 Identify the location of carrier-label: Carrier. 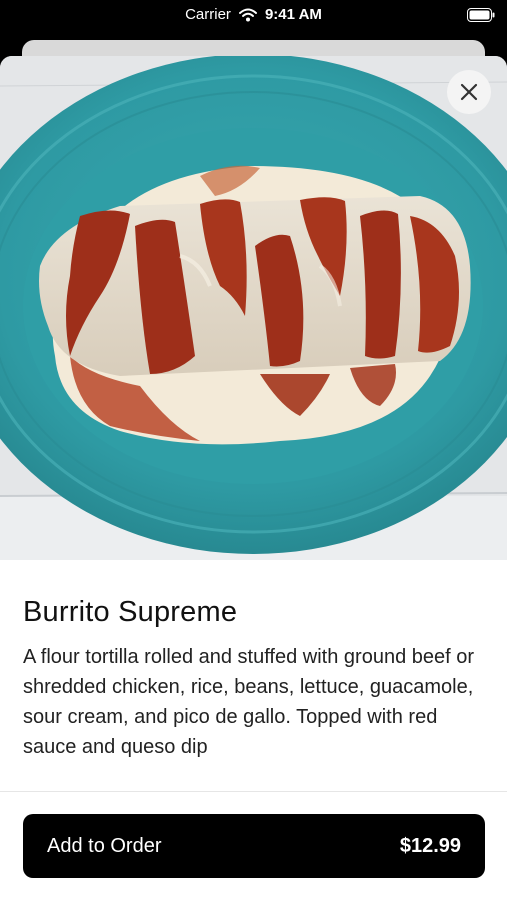
(208, 14).